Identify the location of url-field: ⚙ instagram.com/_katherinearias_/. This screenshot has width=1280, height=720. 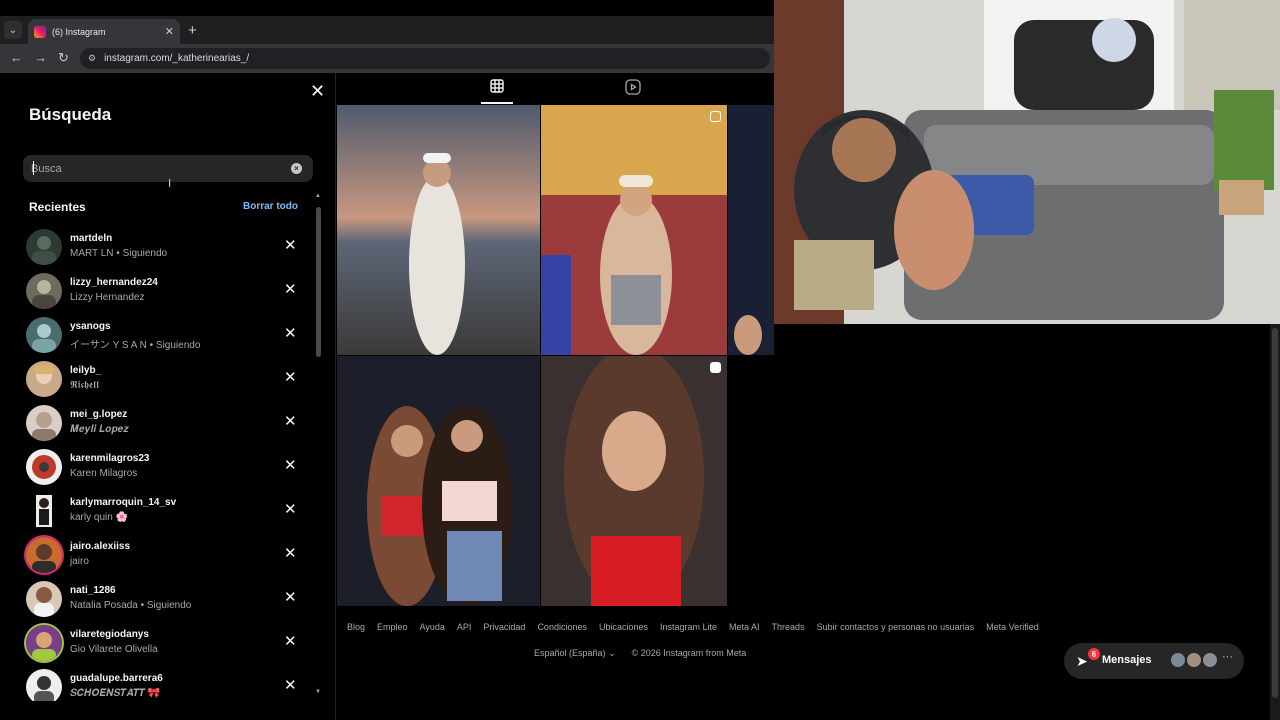
(425, 58).